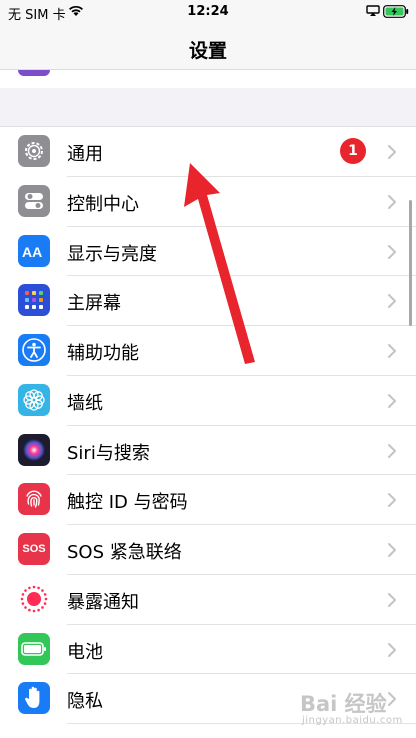  Describe the element at coordinates (208, 451) in the screenshot. I see `settings-row: Siri与搜索` at that location.